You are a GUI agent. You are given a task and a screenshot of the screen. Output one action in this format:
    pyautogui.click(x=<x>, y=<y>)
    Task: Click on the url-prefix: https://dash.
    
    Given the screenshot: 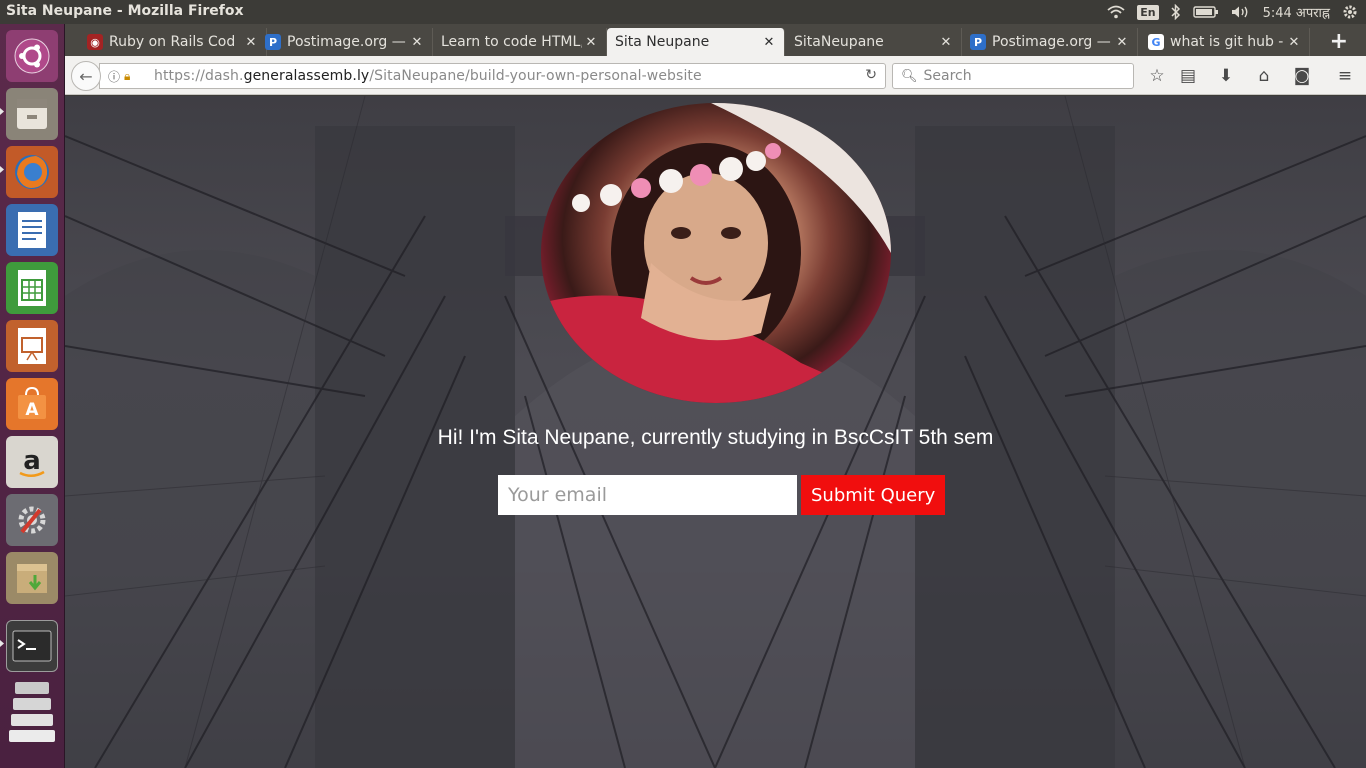 What is the action you would take?
    pyautogui.click(x=199, y=76)
    